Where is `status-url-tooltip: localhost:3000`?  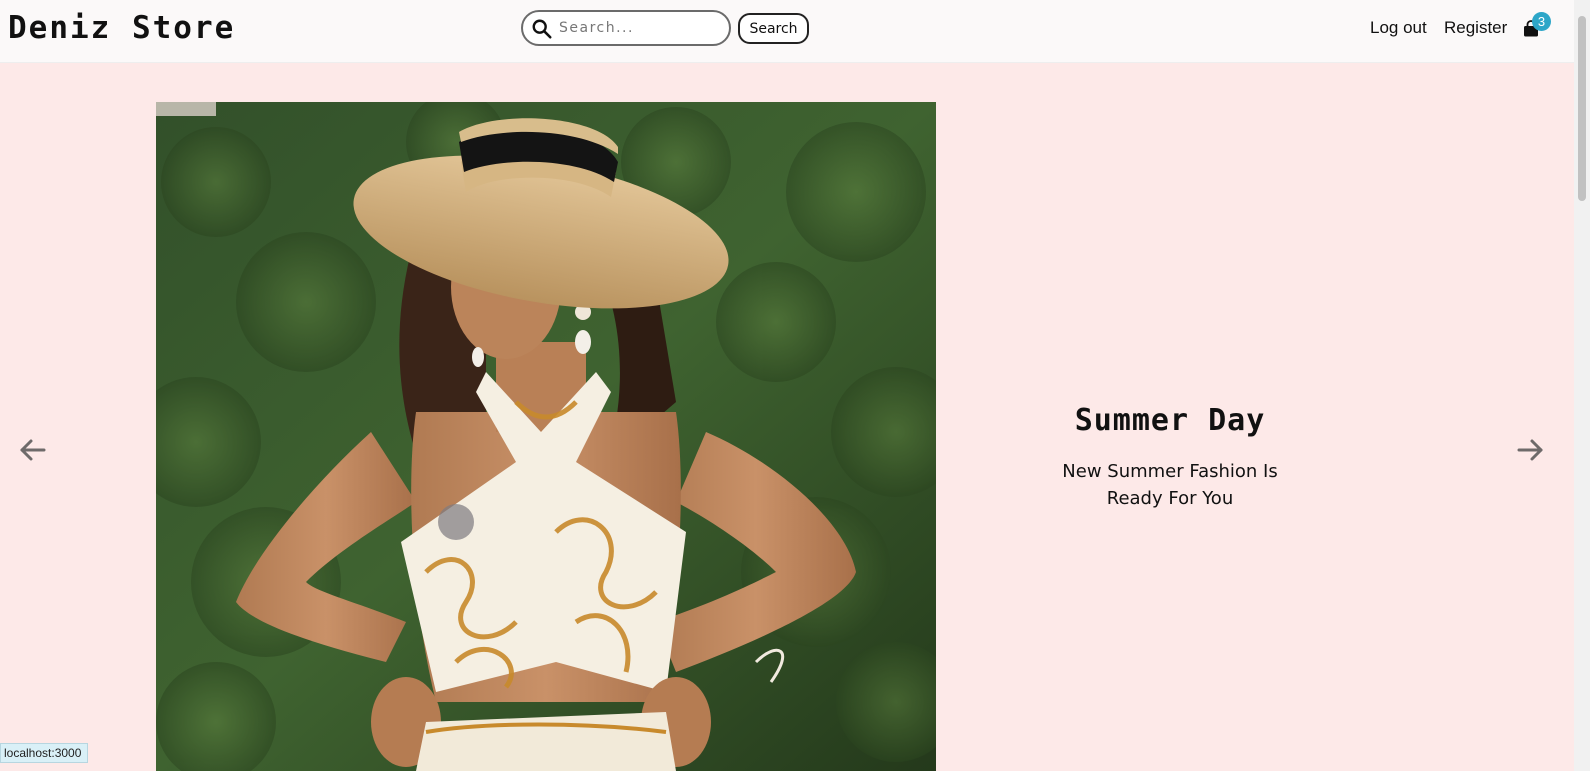
status-url-tooltip: localhost:3000 is located at coordinates (44, 753).